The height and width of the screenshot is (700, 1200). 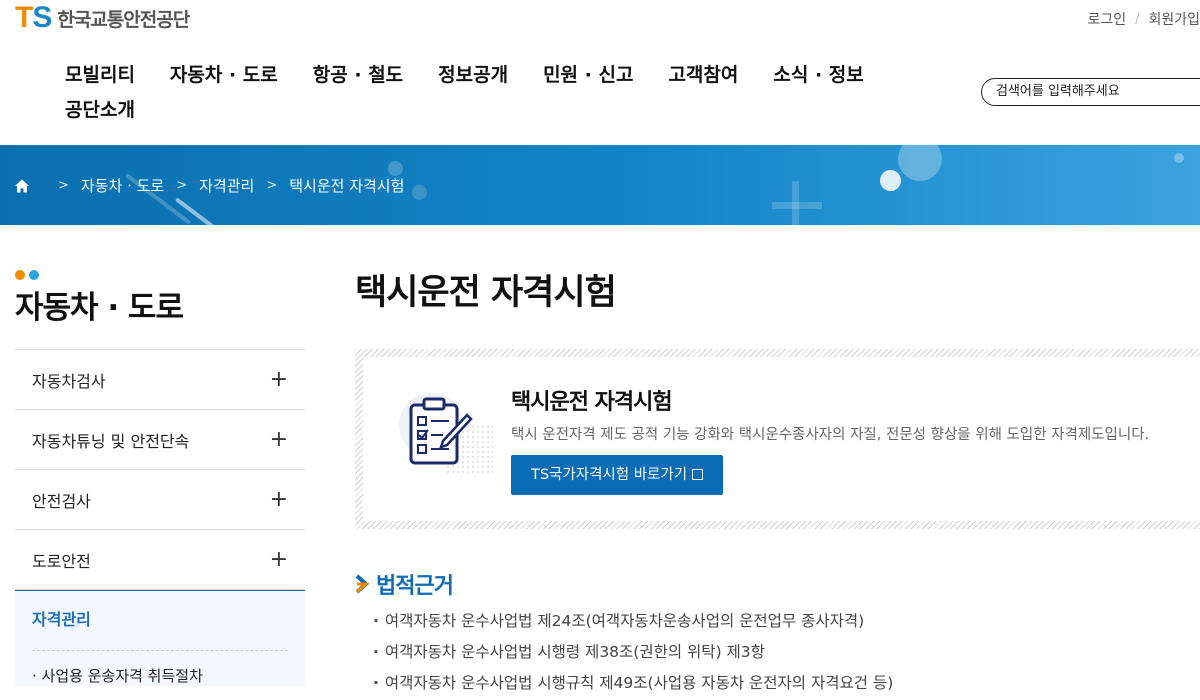 I want to click on sidebar-title: 자동차 · 도로, so click(x=99, y=308).